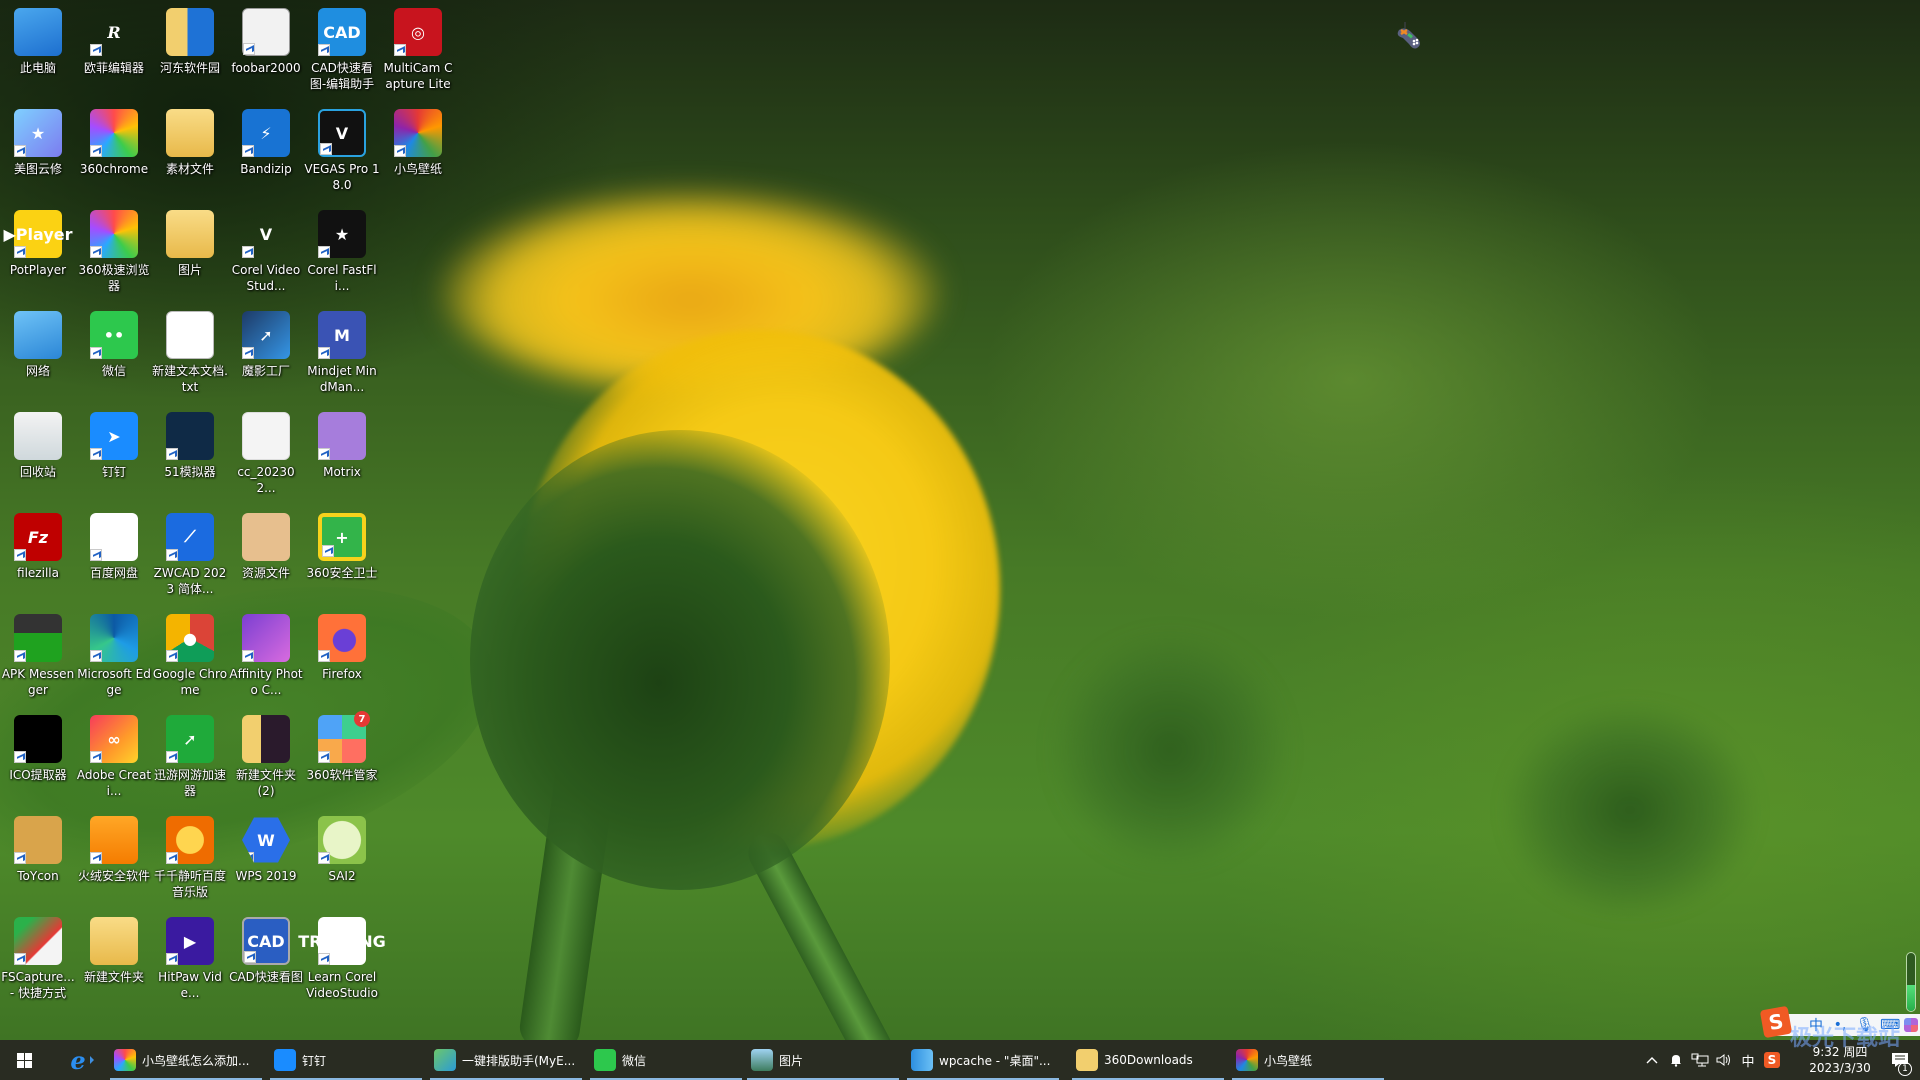 The image size is (1920, 1080). What do you see at coordinates (342, 961) in the screenshot?
I see `desktop-icon: TRAINING Learn Corel VideoStudio` at bounding box center [342, 961].